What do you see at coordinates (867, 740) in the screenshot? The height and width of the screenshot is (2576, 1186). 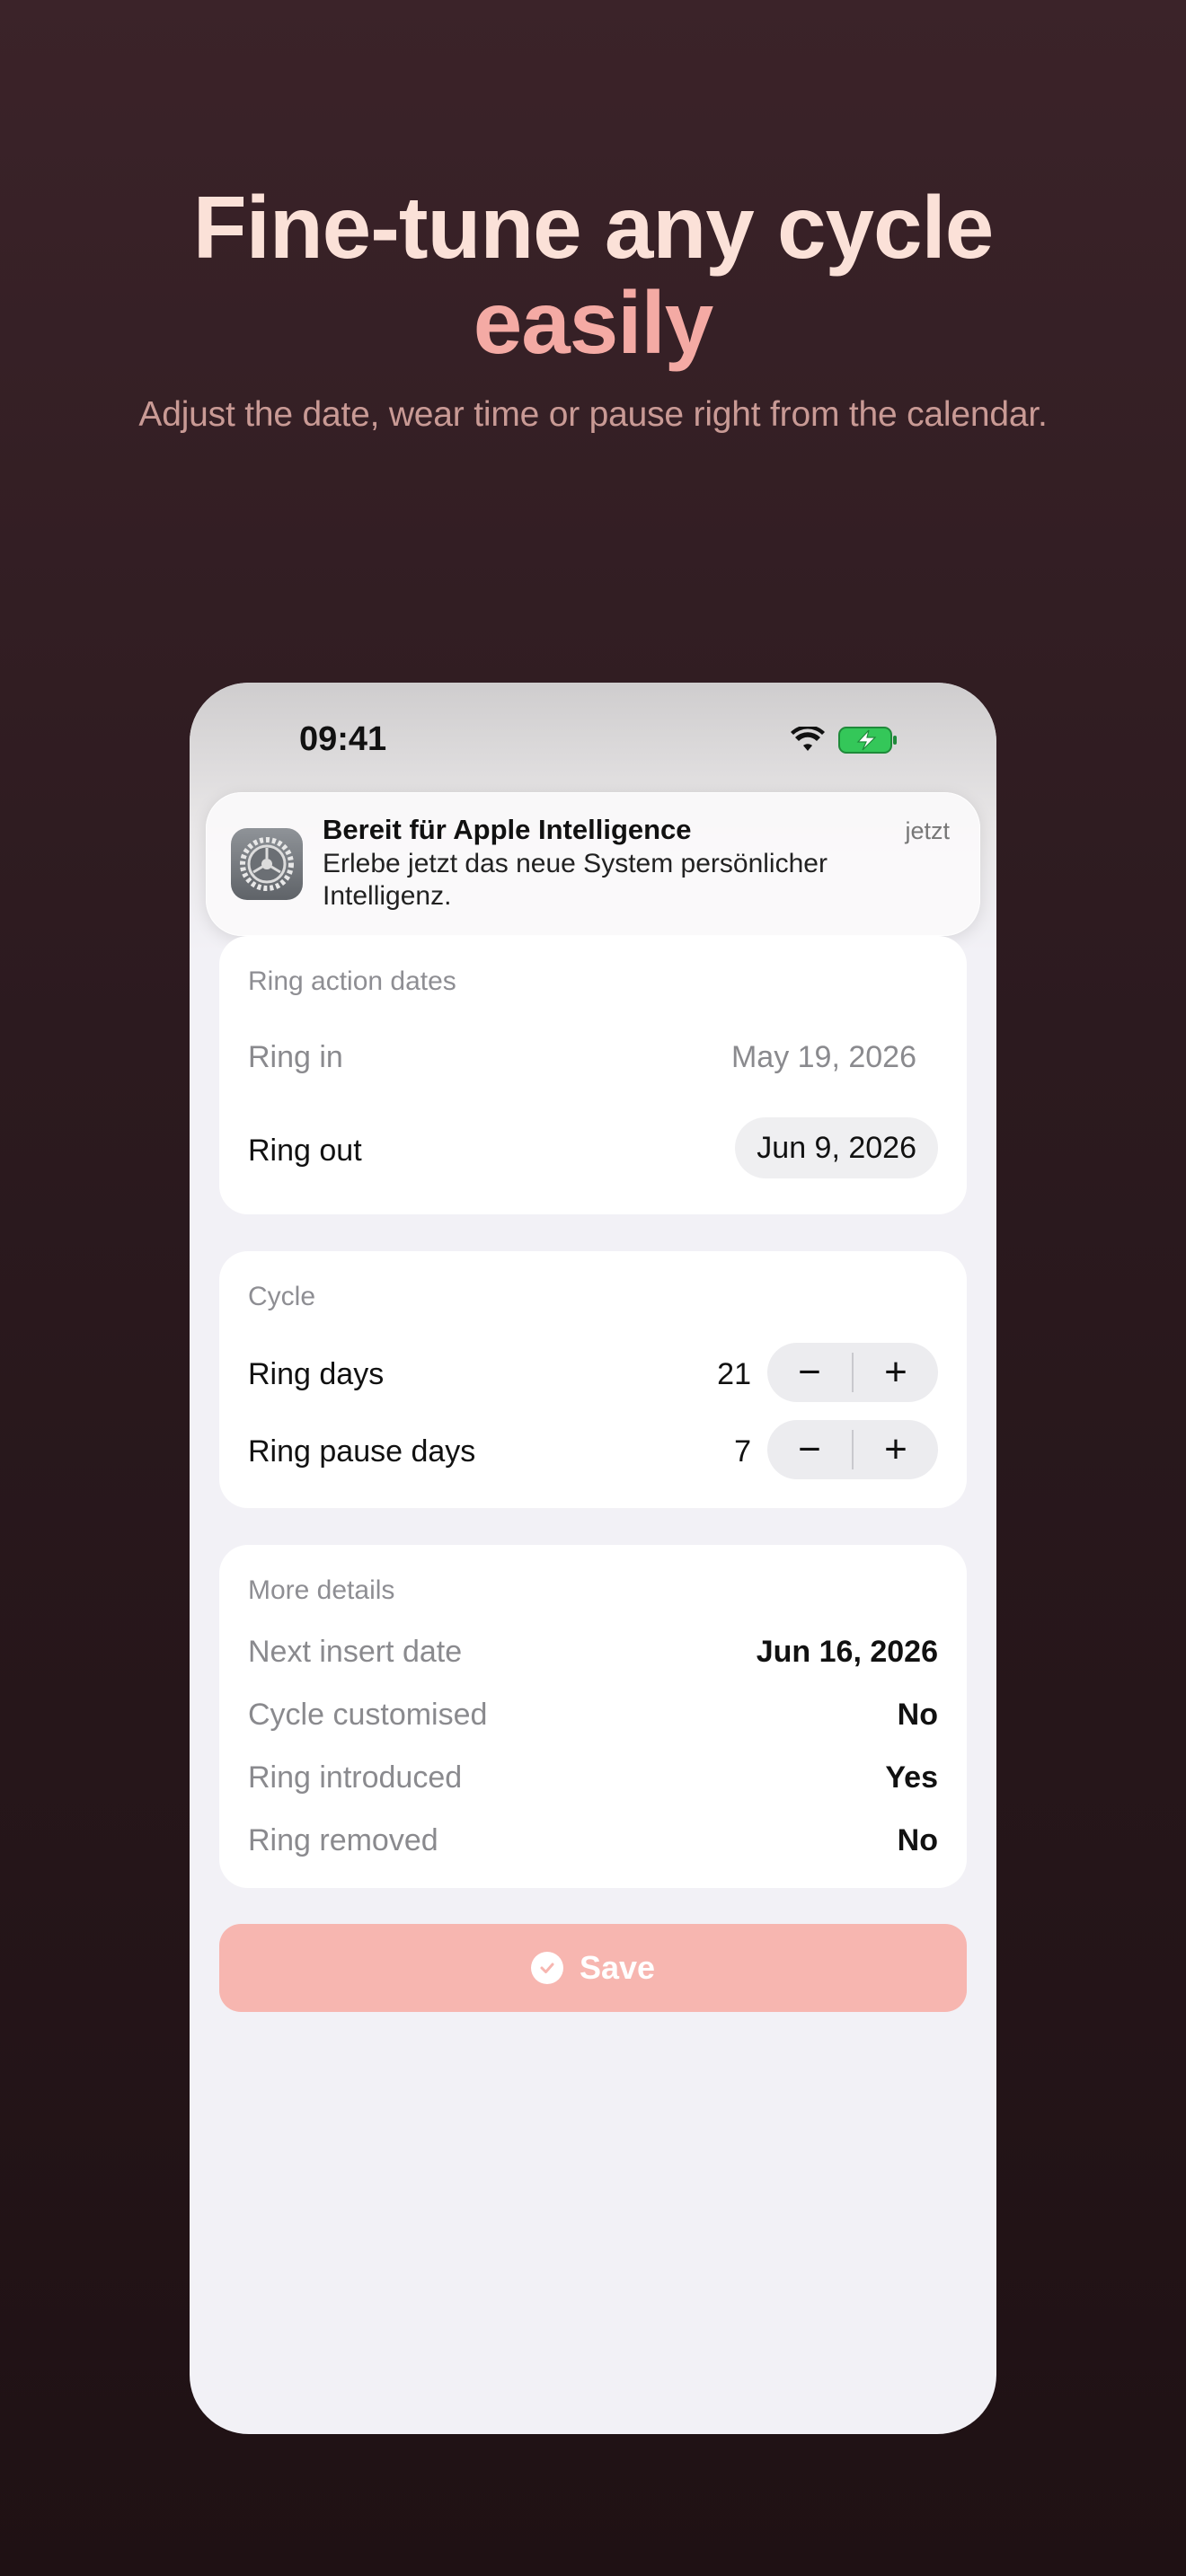 I see `battery-charging-icon` at bounding box center [867, 740].